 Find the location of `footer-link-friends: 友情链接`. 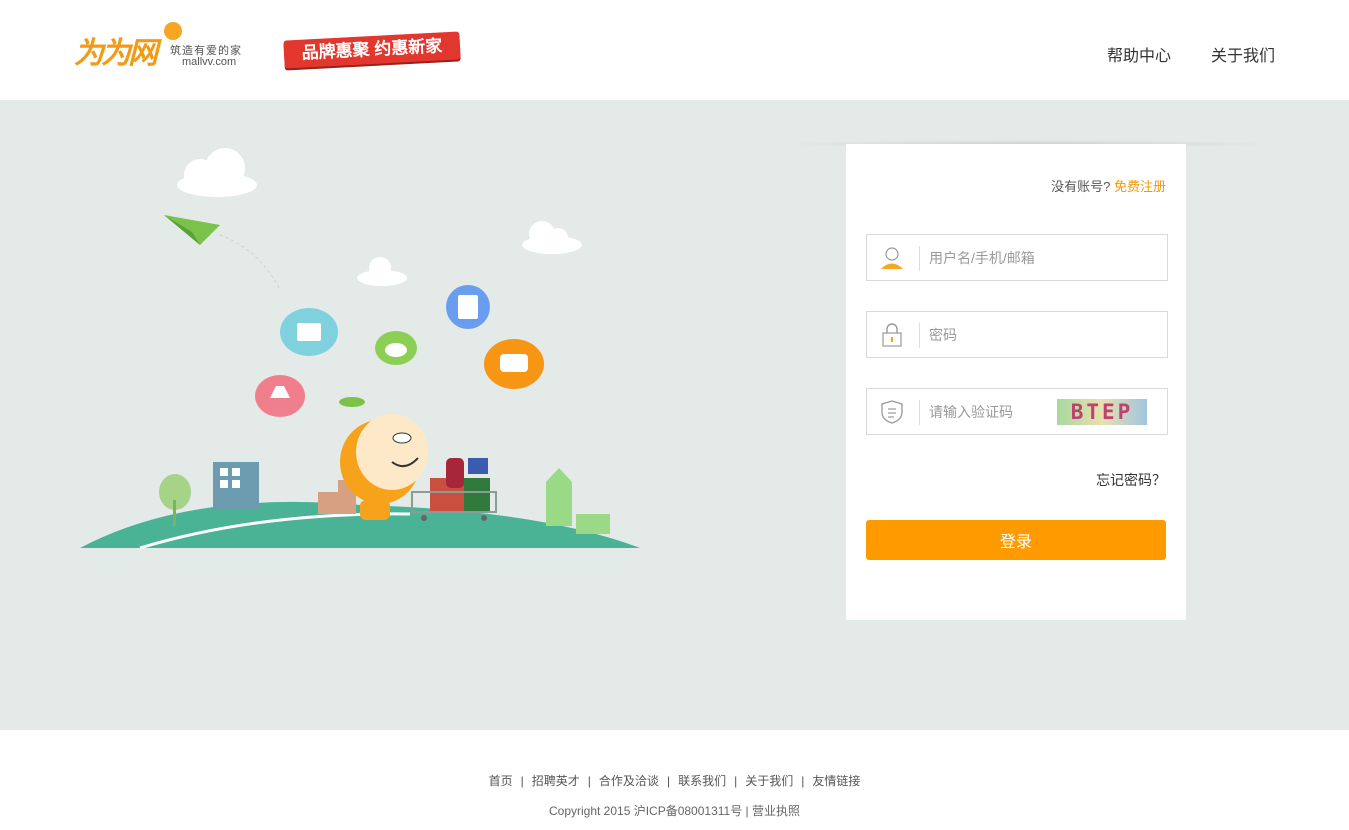

footer-link-friends: 友情链接 is located at coordinates (836, 781).